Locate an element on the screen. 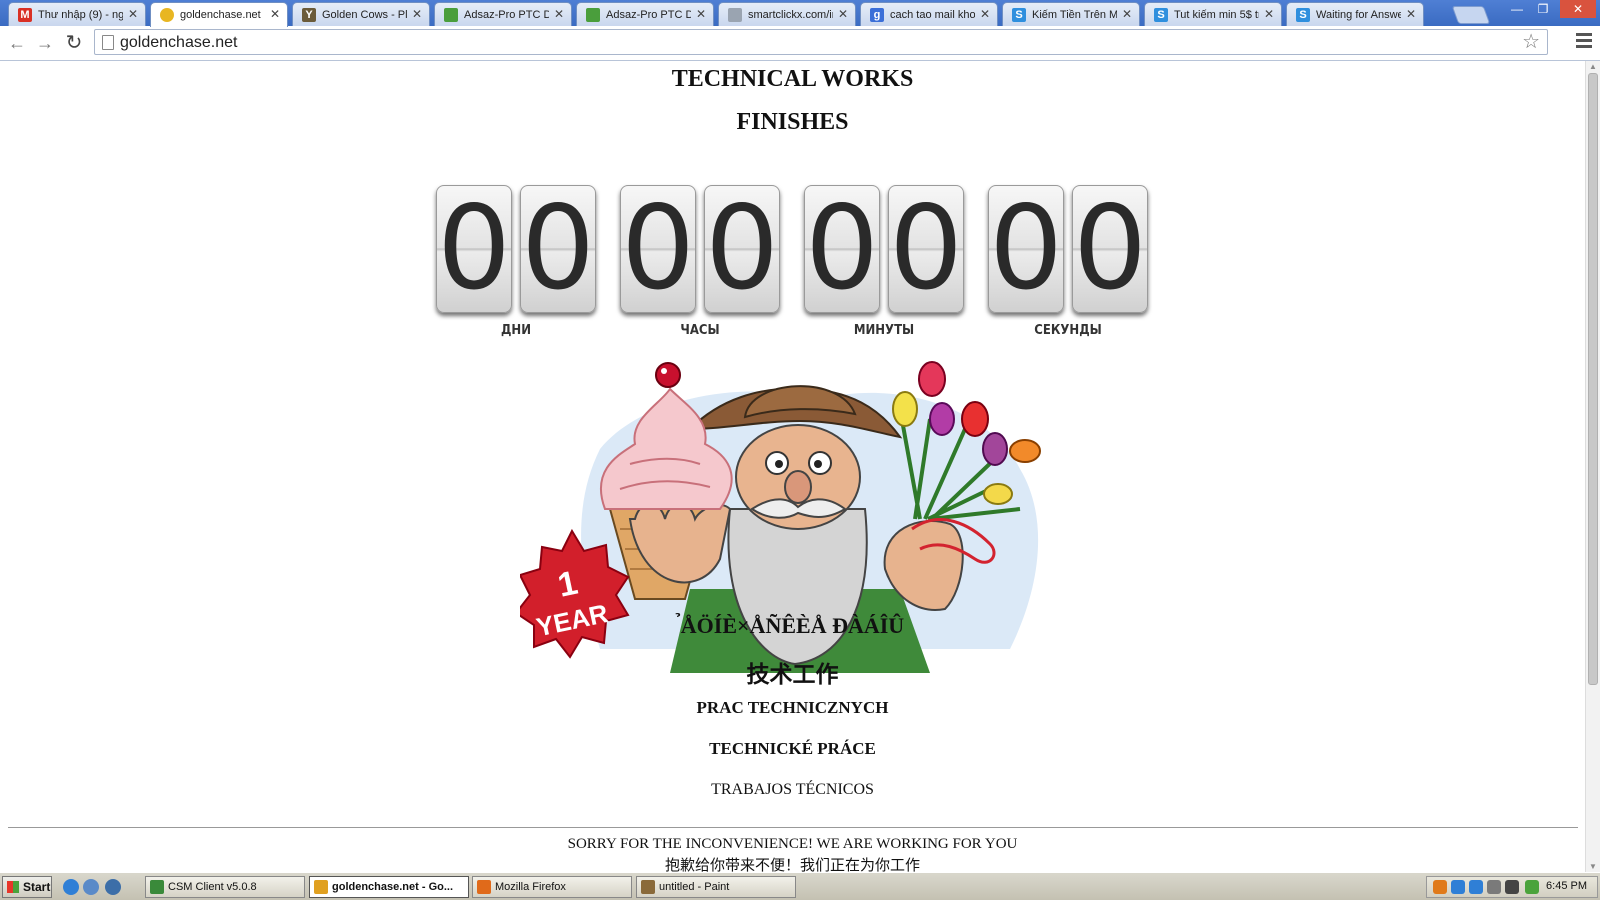 The width and height of the screenshot is (1600, 900). translation-chinese: 技术工作 is located at coordinates (792, 674).